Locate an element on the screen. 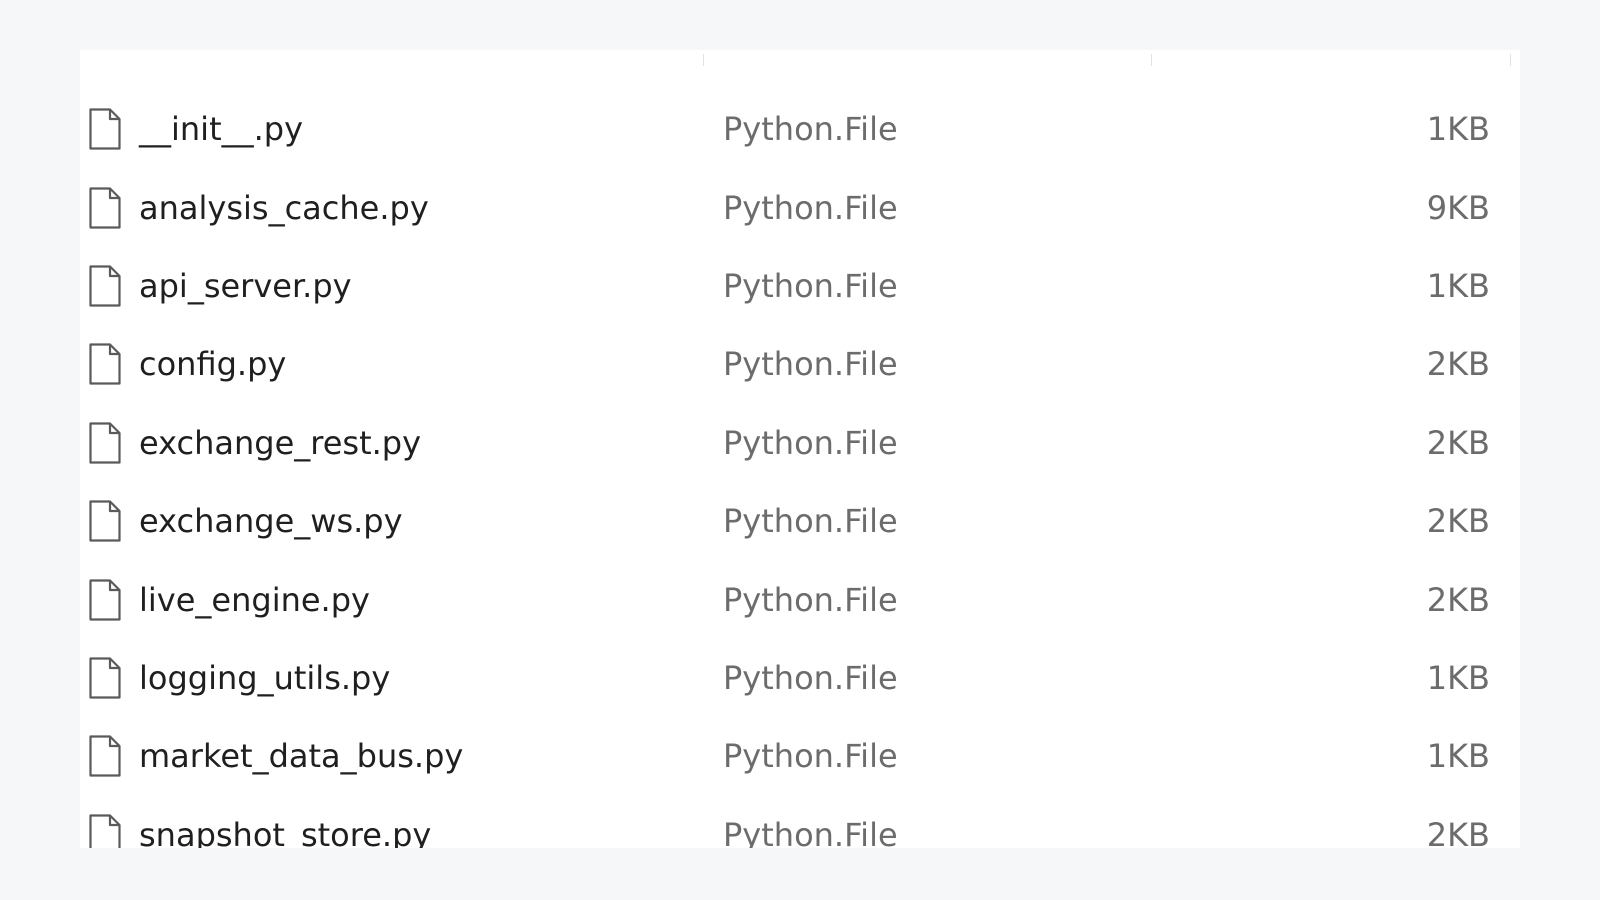  file-row: exchange_ws.py Python.File 2KB is located at coordinates (800, 521).